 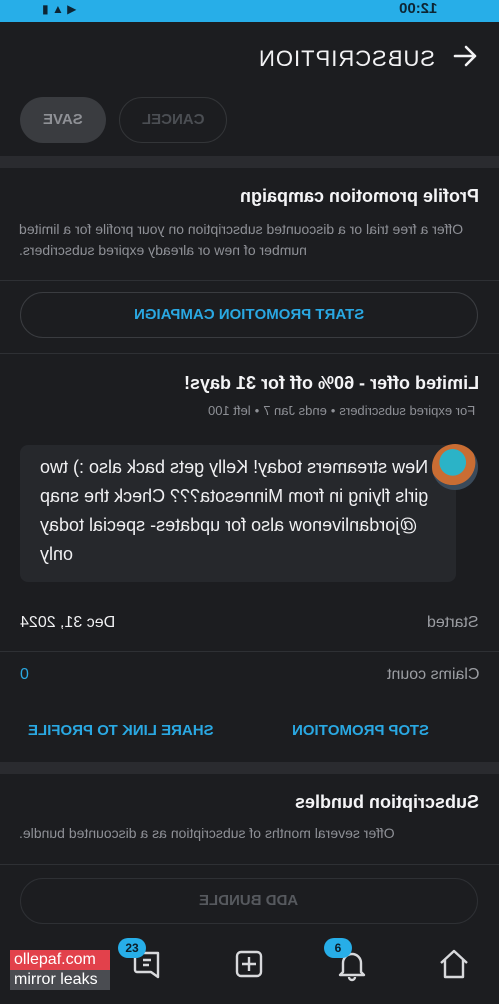 What do you see at coordinates (417, 8) in the screenshot?
I see `clock: 12:00` at bounding box center [417, 8].